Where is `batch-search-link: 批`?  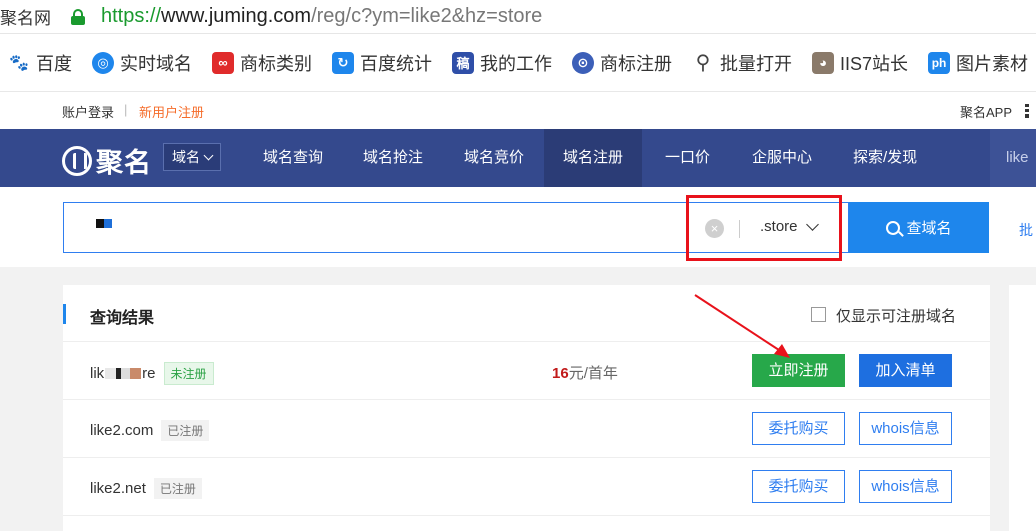
batch-search-link: 批 is located at coordinates (1026, 230).